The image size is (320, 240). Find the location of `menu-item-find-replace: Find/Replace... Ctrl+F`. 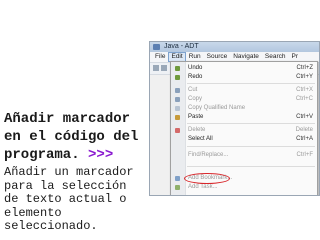

menu-item-find-replace: Find/Replace... Ctrl+F is located at coordinates (244, 155).